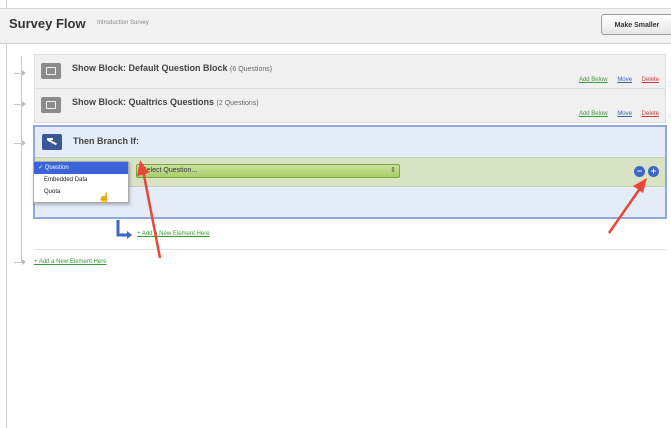  What do you see at coordinates (149, 209) in the screenshot?
I see `annotation-arrow-left` at bounding box center [149, 209].